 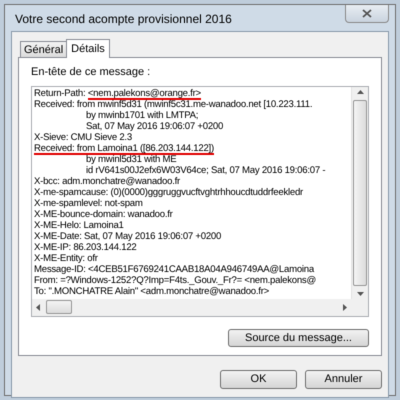 I want to click on header-line: From: =?Windows-1252?Q?Imp=F4ts._Gouv._Fr?= <nem.palekons@, so click(x=175, y=281).